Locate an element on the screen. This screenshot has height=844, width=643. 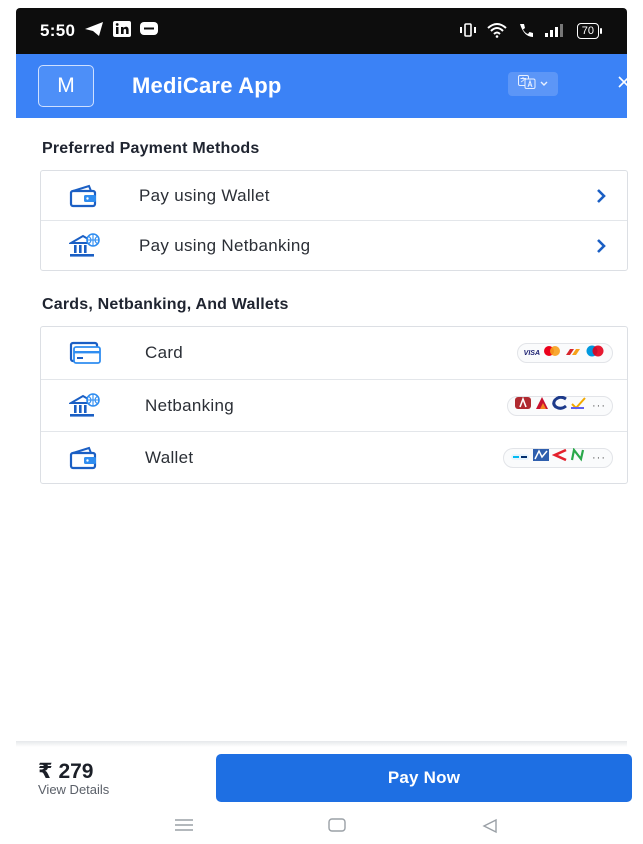
visa-logo: VISA is located at coordinates (531, 353).